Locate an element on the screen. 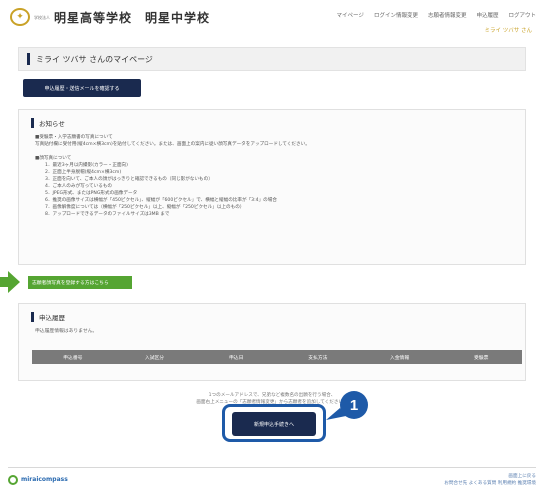 The width and height of the screenshot is (544, 498). col-exam-category: 入試区分 is located at coordinates (154, 358).